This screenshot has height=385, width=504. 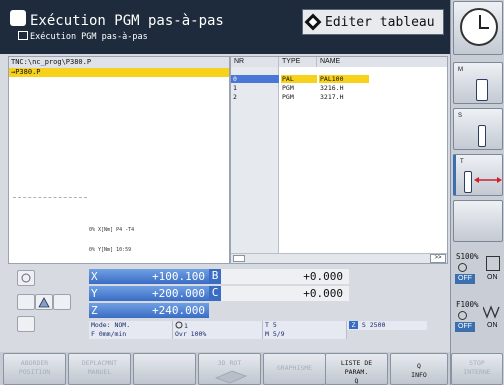 What do you see at coordinates (94, 276) in the screenshot?
I see `axis-x-label: X` at bounding box center [94, 276].